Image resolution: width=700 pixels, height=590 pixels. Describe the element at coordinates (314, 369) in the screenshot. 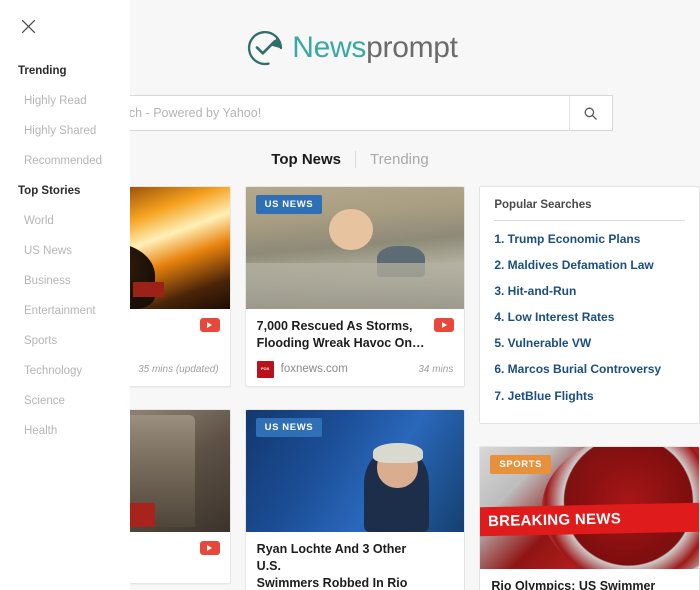

I see `card-source: foxnews.com` at that location.